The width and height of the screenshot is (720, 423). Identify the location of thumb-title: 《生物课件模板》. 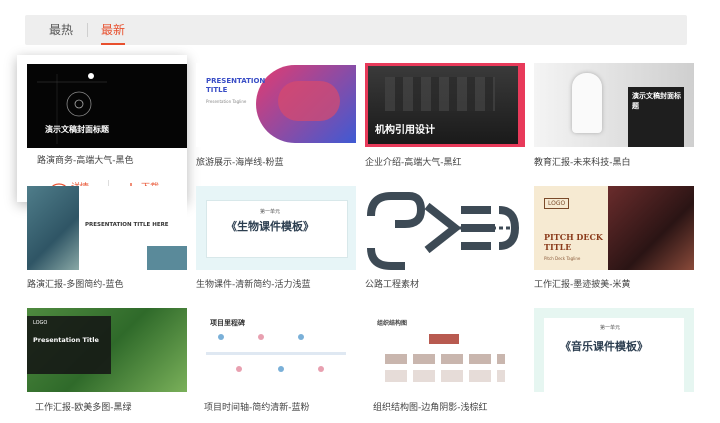
(270, 226).